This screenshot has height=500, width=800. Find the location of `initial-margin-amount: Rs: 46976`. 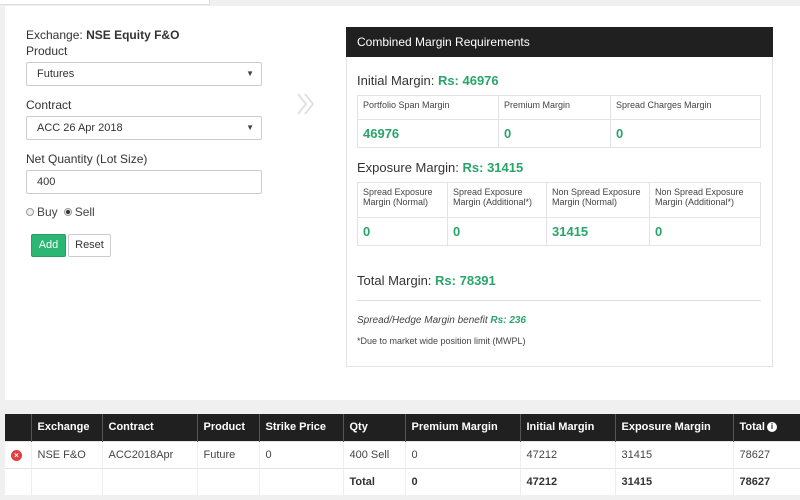

initial-margin-amount: Rs: 46976 is located at coordinates (468, 80).